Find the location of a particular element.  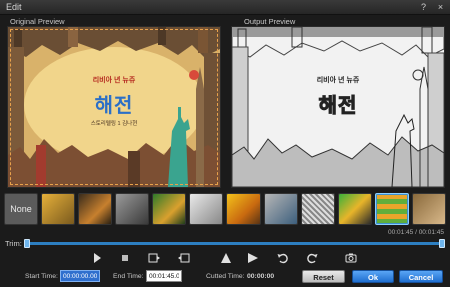

rotate-right-icon is located at coordinates (312, 258).